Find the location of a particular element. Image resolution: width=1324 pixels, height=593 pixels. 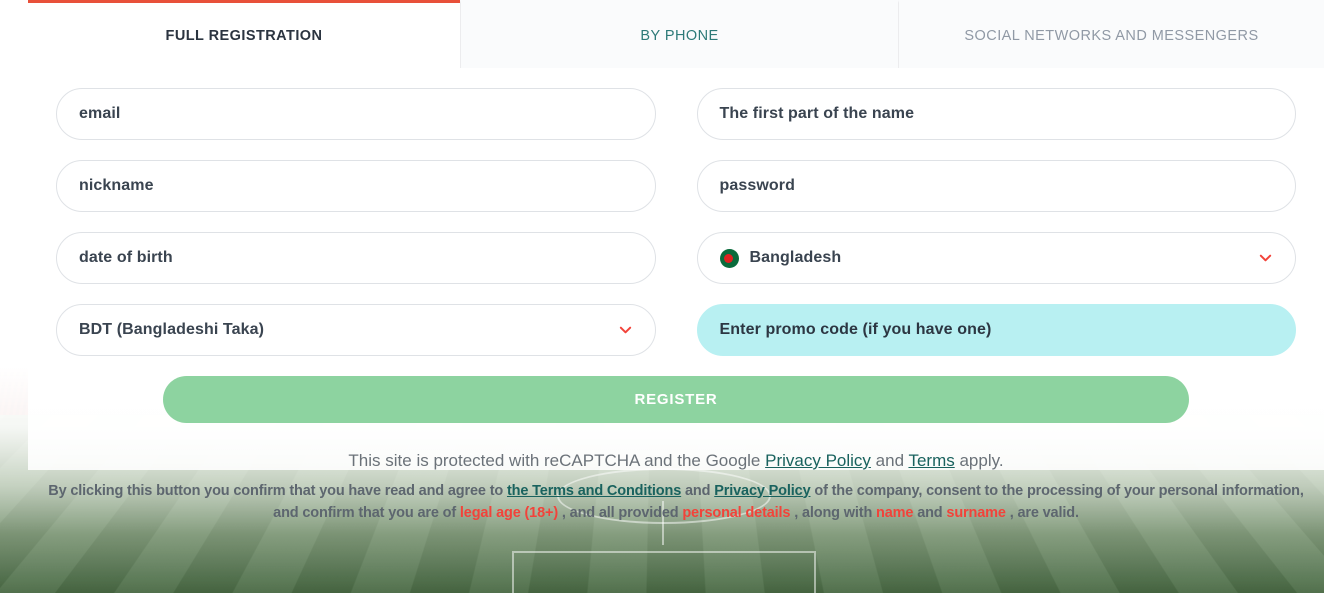

form-col-right-3: Bangladesh is located at coordinates (996, 258).